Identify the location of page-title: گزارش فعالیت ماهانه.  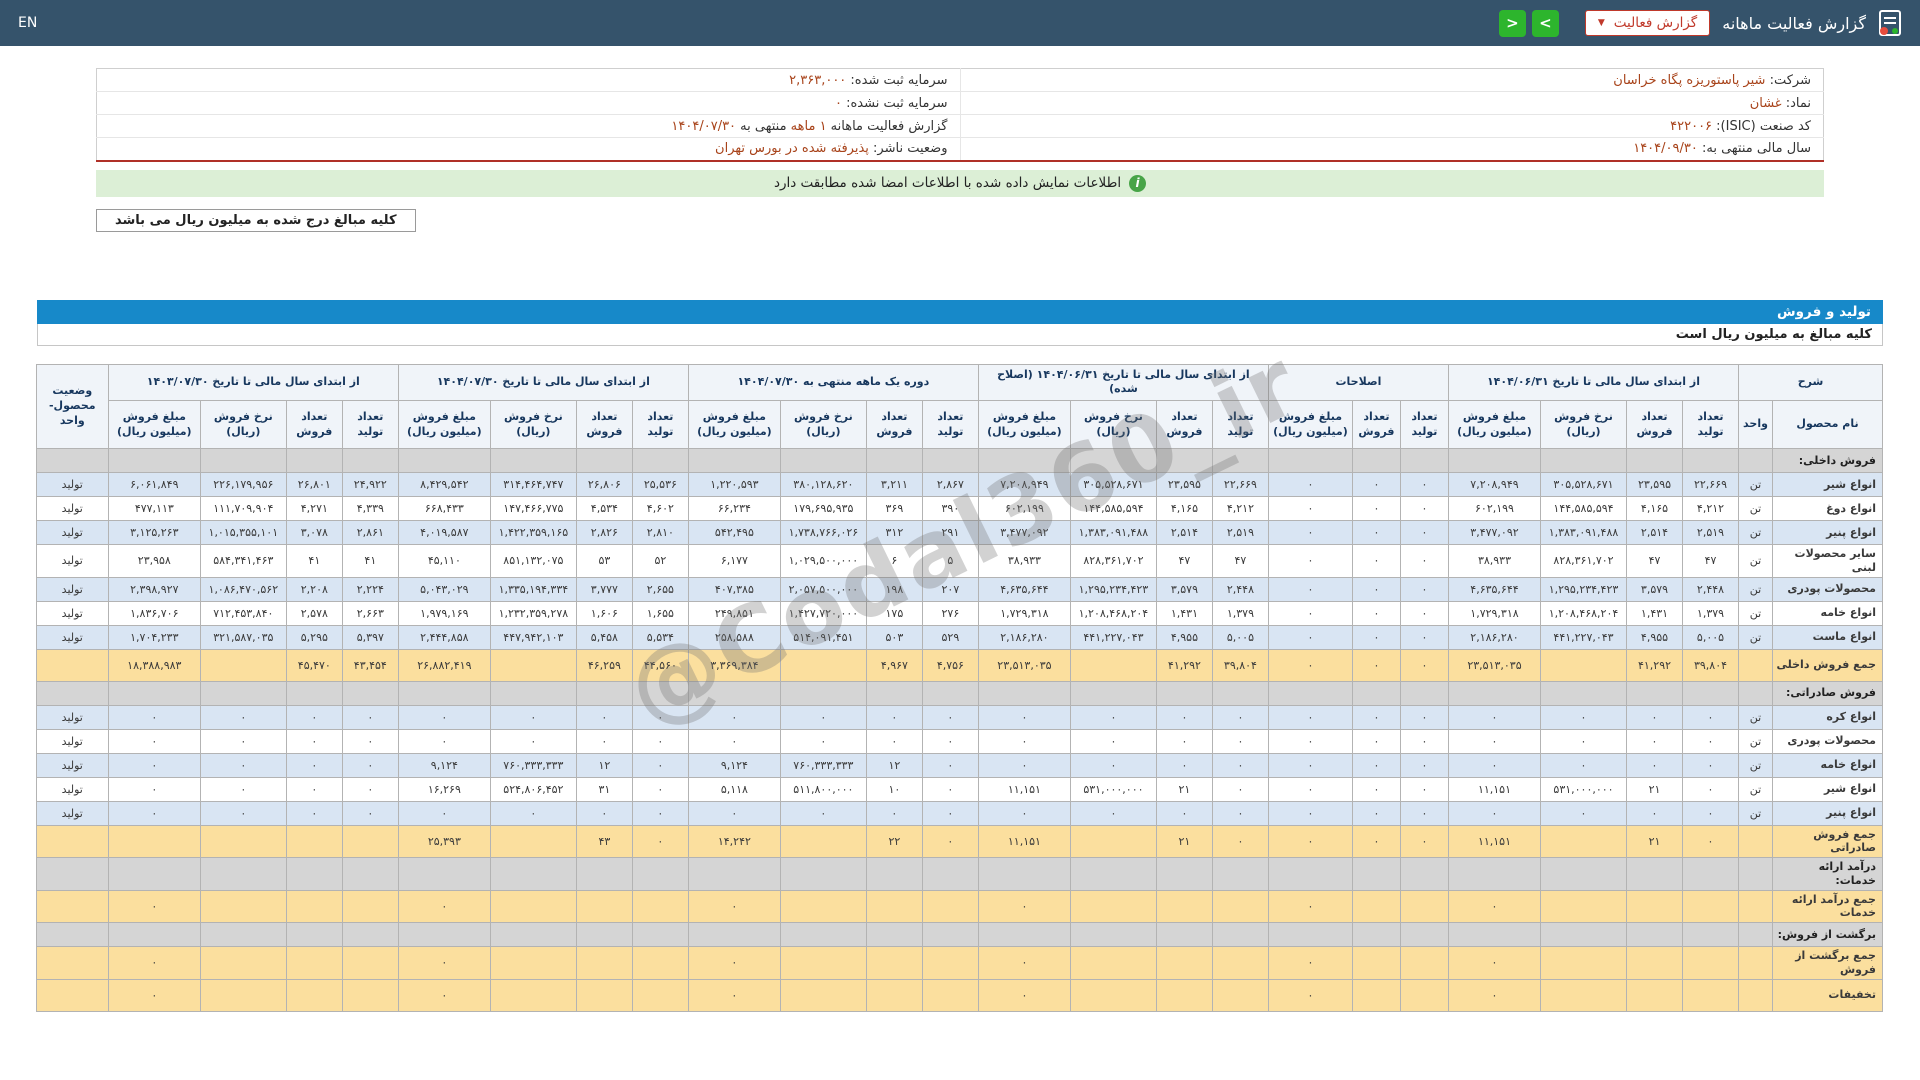
(1794, 23).